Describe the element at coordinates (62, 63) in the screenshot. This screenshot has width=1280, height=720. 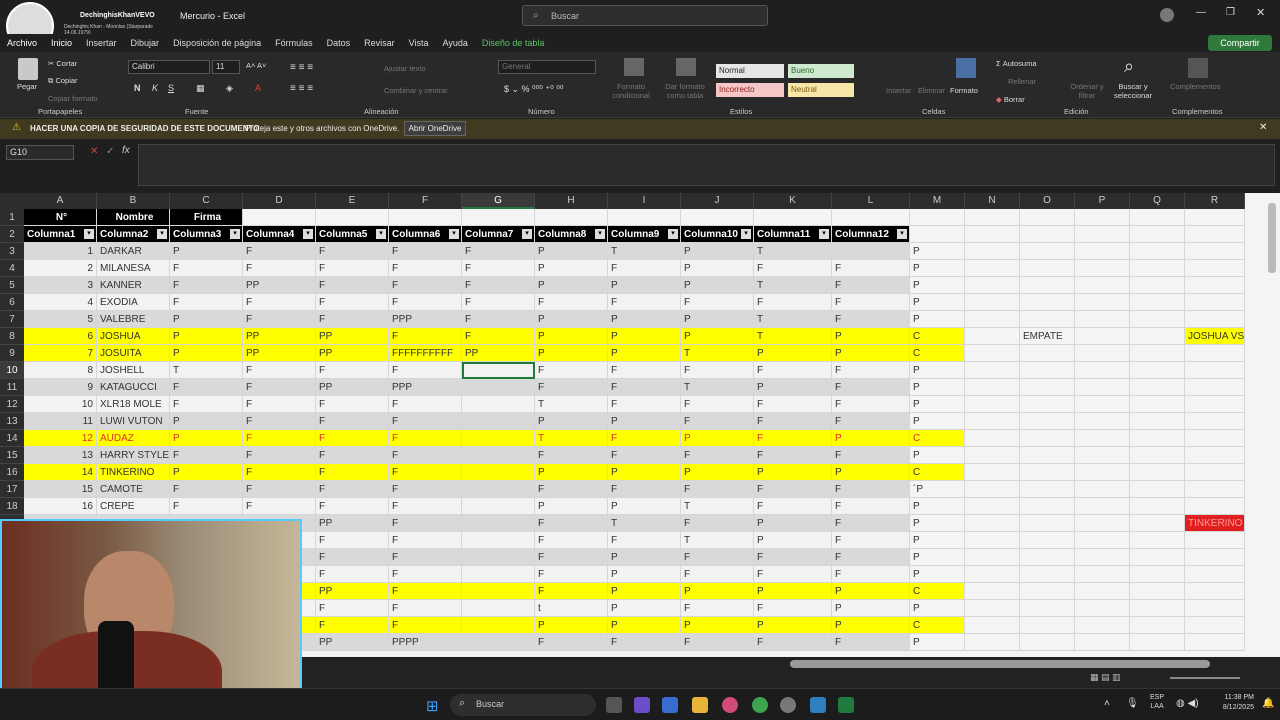
I see `cut-button: ✂ Cortar` at that location.